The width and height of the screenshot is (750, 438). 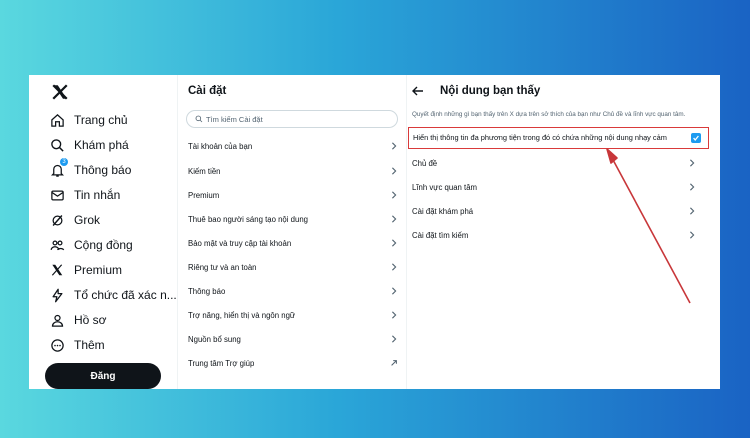 What do you see at coordinates (445, 187) in the screenshot?
I see `content-item-label: Lĩnh vực quan tâm` at bounding box center [445, 187].